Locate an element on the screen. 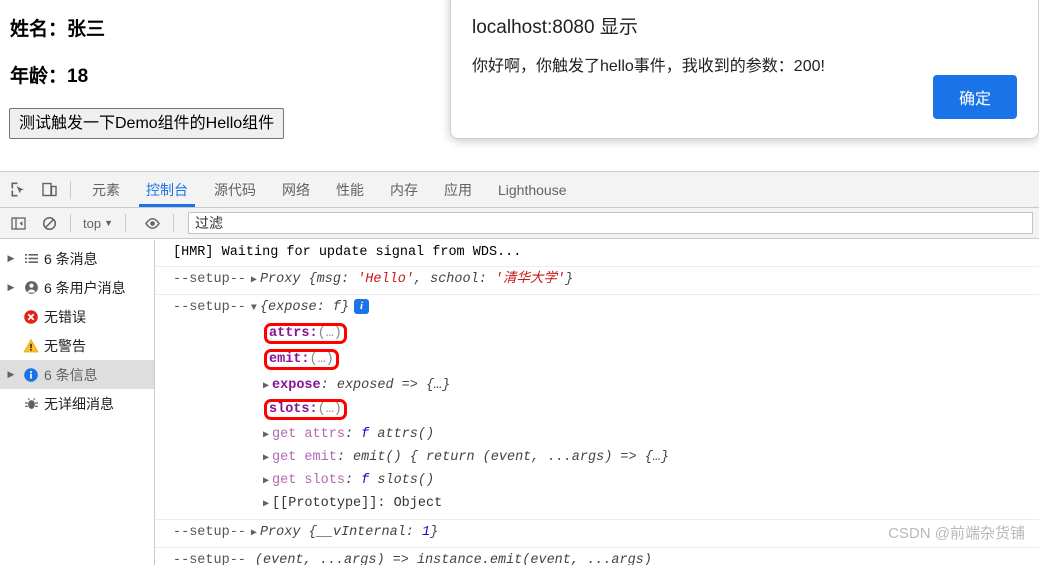 This screenshot has height=565, width=1039. dialog-ok-button: 确定 is located at coordinates (974, 97).